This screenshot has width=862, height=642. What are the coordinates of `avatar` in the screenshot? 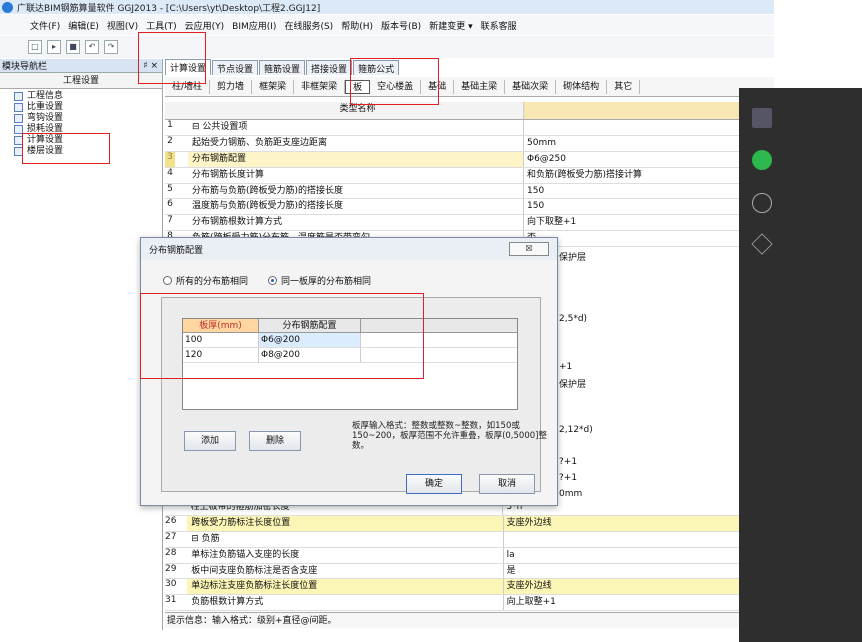 It's located at (762, 118).